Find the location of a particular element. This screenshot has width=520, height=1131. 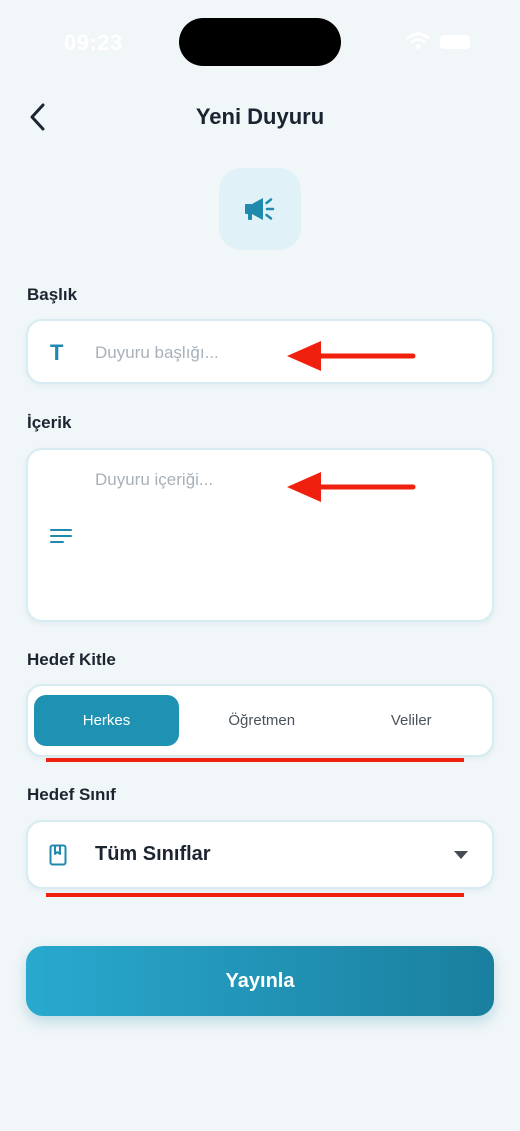

title-label: Başlık is located at coordinates (52, 294).